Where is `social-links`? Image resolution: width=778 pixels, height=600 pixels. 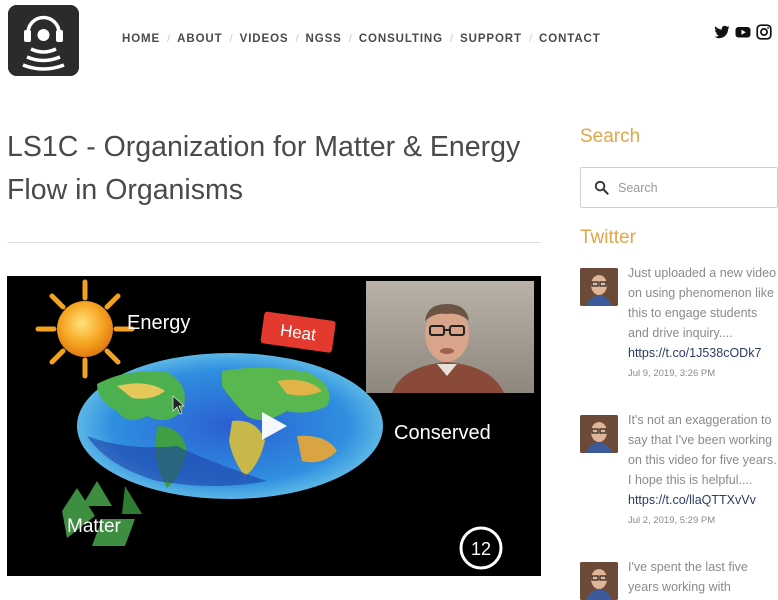
social-links is located at coordinates (743, 32).